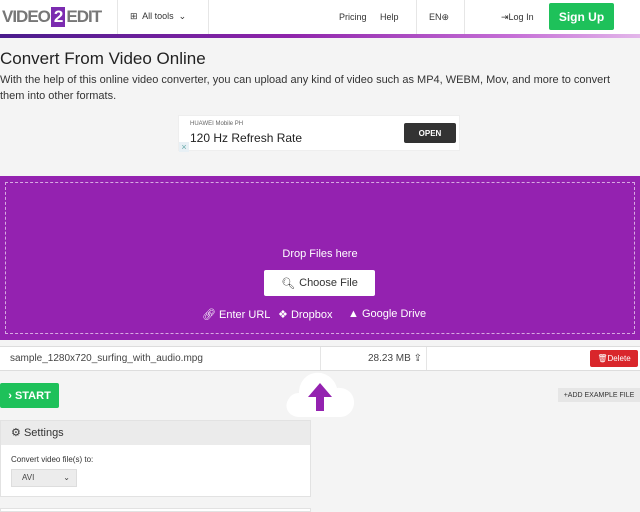 The height and width of the screenshot is (512, 640). I want to click on format-value: AVI, so click(28, 477).